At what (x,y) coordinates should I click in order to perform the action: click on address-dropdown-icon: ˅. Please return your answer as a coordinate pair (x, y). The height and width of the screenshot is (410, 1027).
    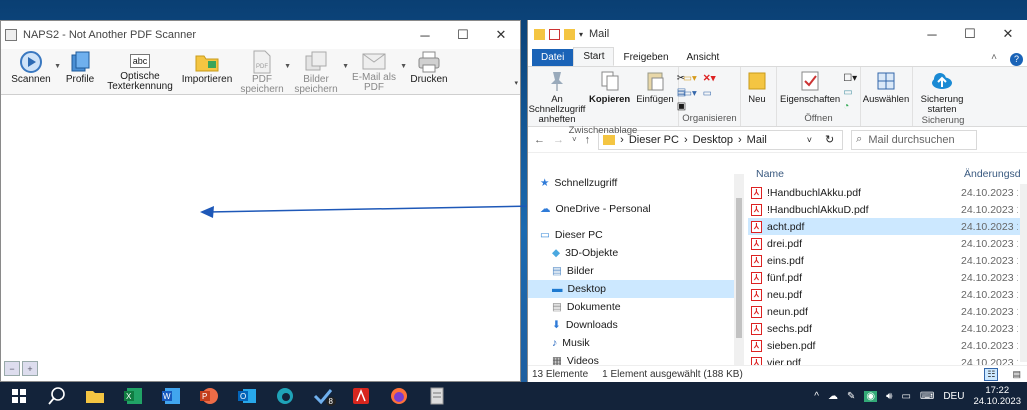
    Looking at the image, I should click on (809, 140).